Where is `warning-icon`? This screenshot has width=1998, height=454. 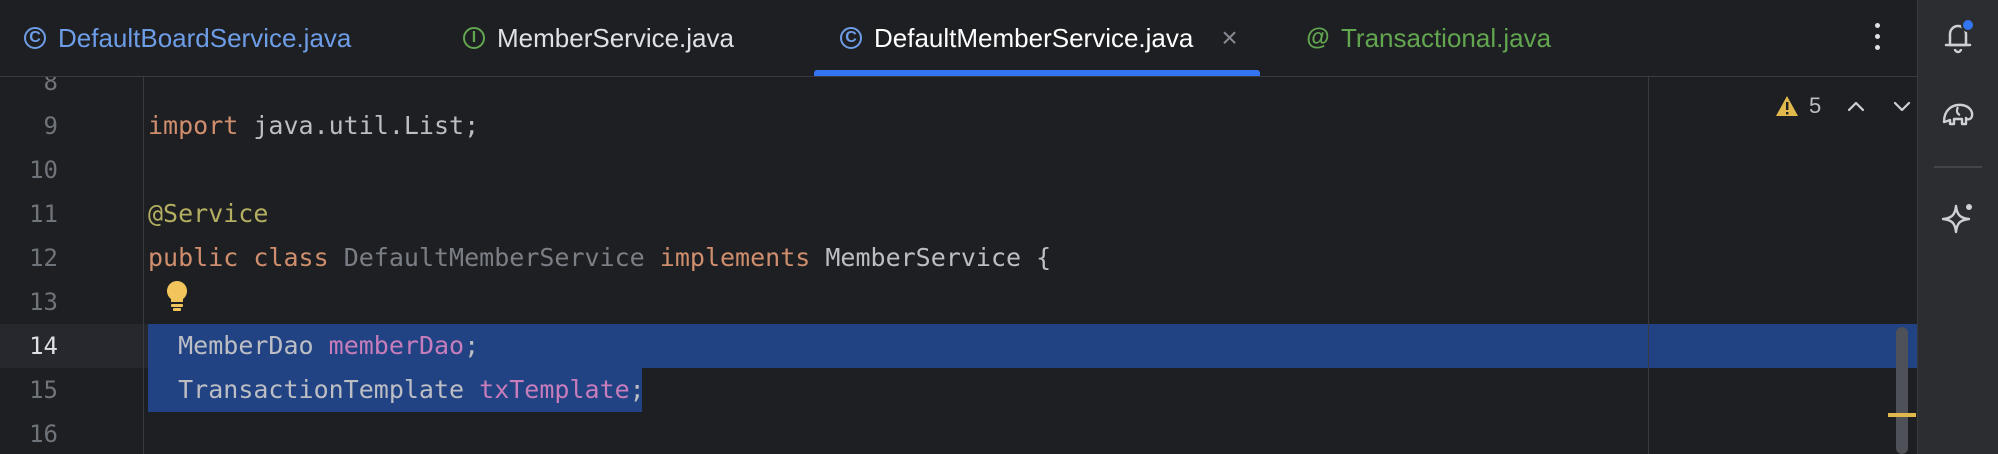
warning-icon is located at coordinates (1787, 106).